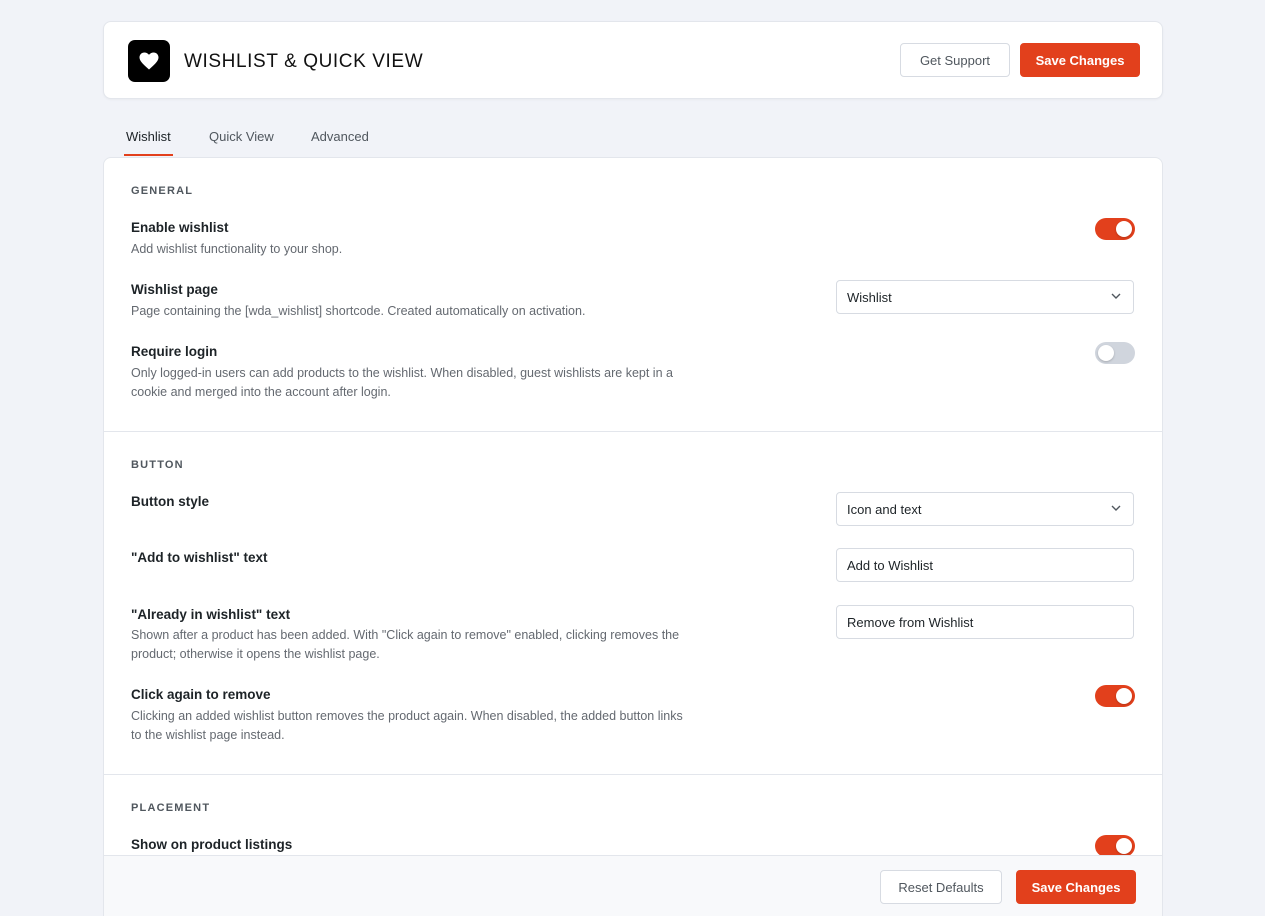 The image size is (1265, 916). What do you see at coordinates (985, 565) in the screenshot?
I see `add-to-wishlist-text-input: Add to Wishlist` at bounding box center [985, 565].